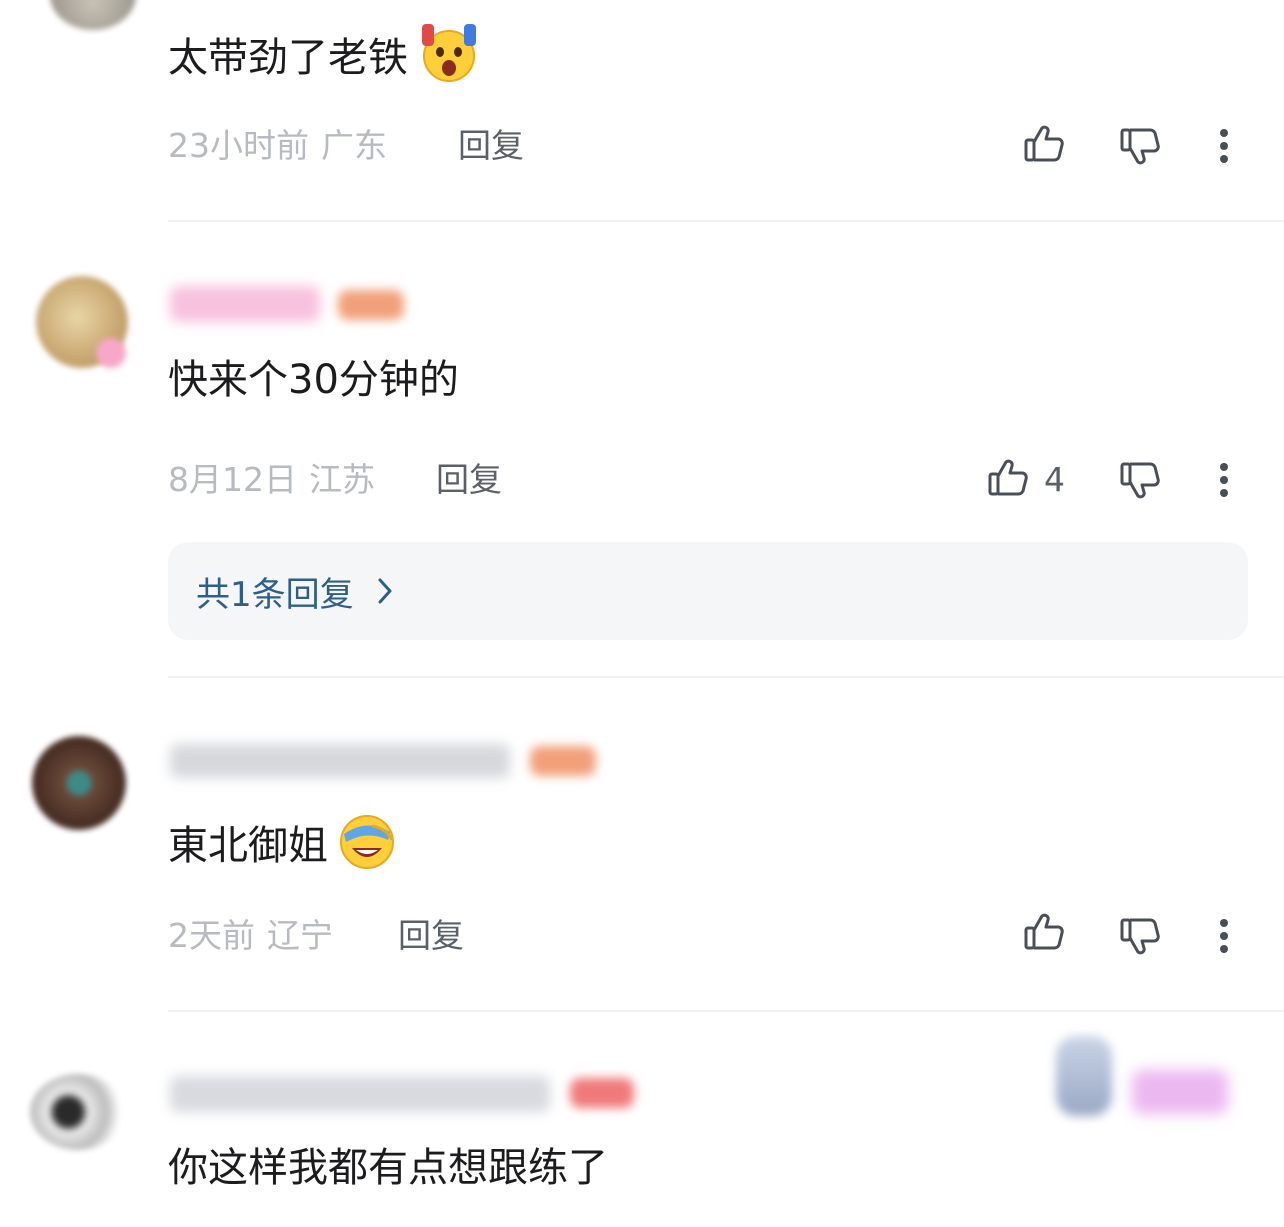 This screenshot has height=1227, width=1284. What do you see at coordinates (300, 935) in the screenshot?
I see `comment-location: 辽宁` at bounding box center [300, 935].